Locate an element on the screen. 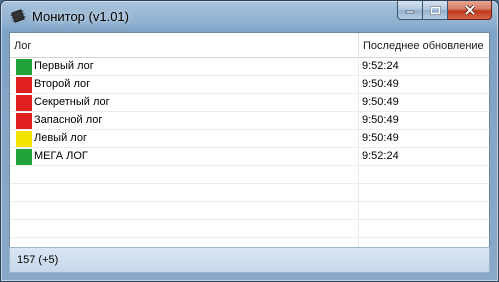  status-text: 157 (+5) is located at coordinates (38, 260).